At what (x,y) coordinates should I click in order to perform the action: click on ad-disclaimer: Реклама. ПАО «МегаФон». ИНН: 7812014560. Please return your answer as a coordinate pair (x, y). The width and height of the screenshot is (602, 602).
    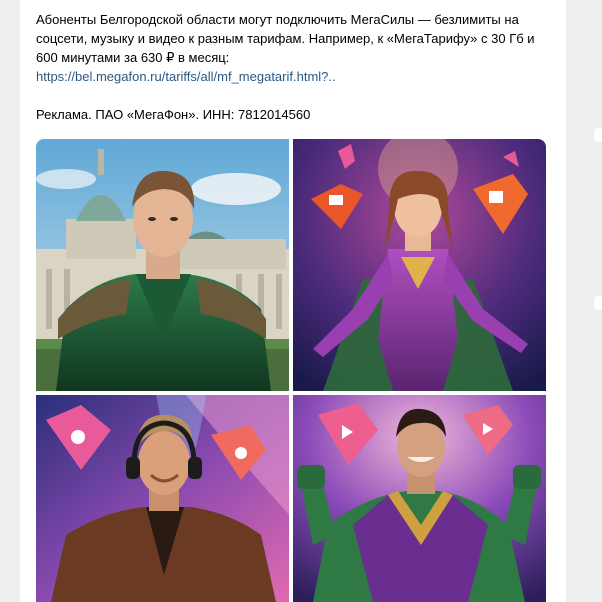
    Looking at the image, I should click on (173, 114).